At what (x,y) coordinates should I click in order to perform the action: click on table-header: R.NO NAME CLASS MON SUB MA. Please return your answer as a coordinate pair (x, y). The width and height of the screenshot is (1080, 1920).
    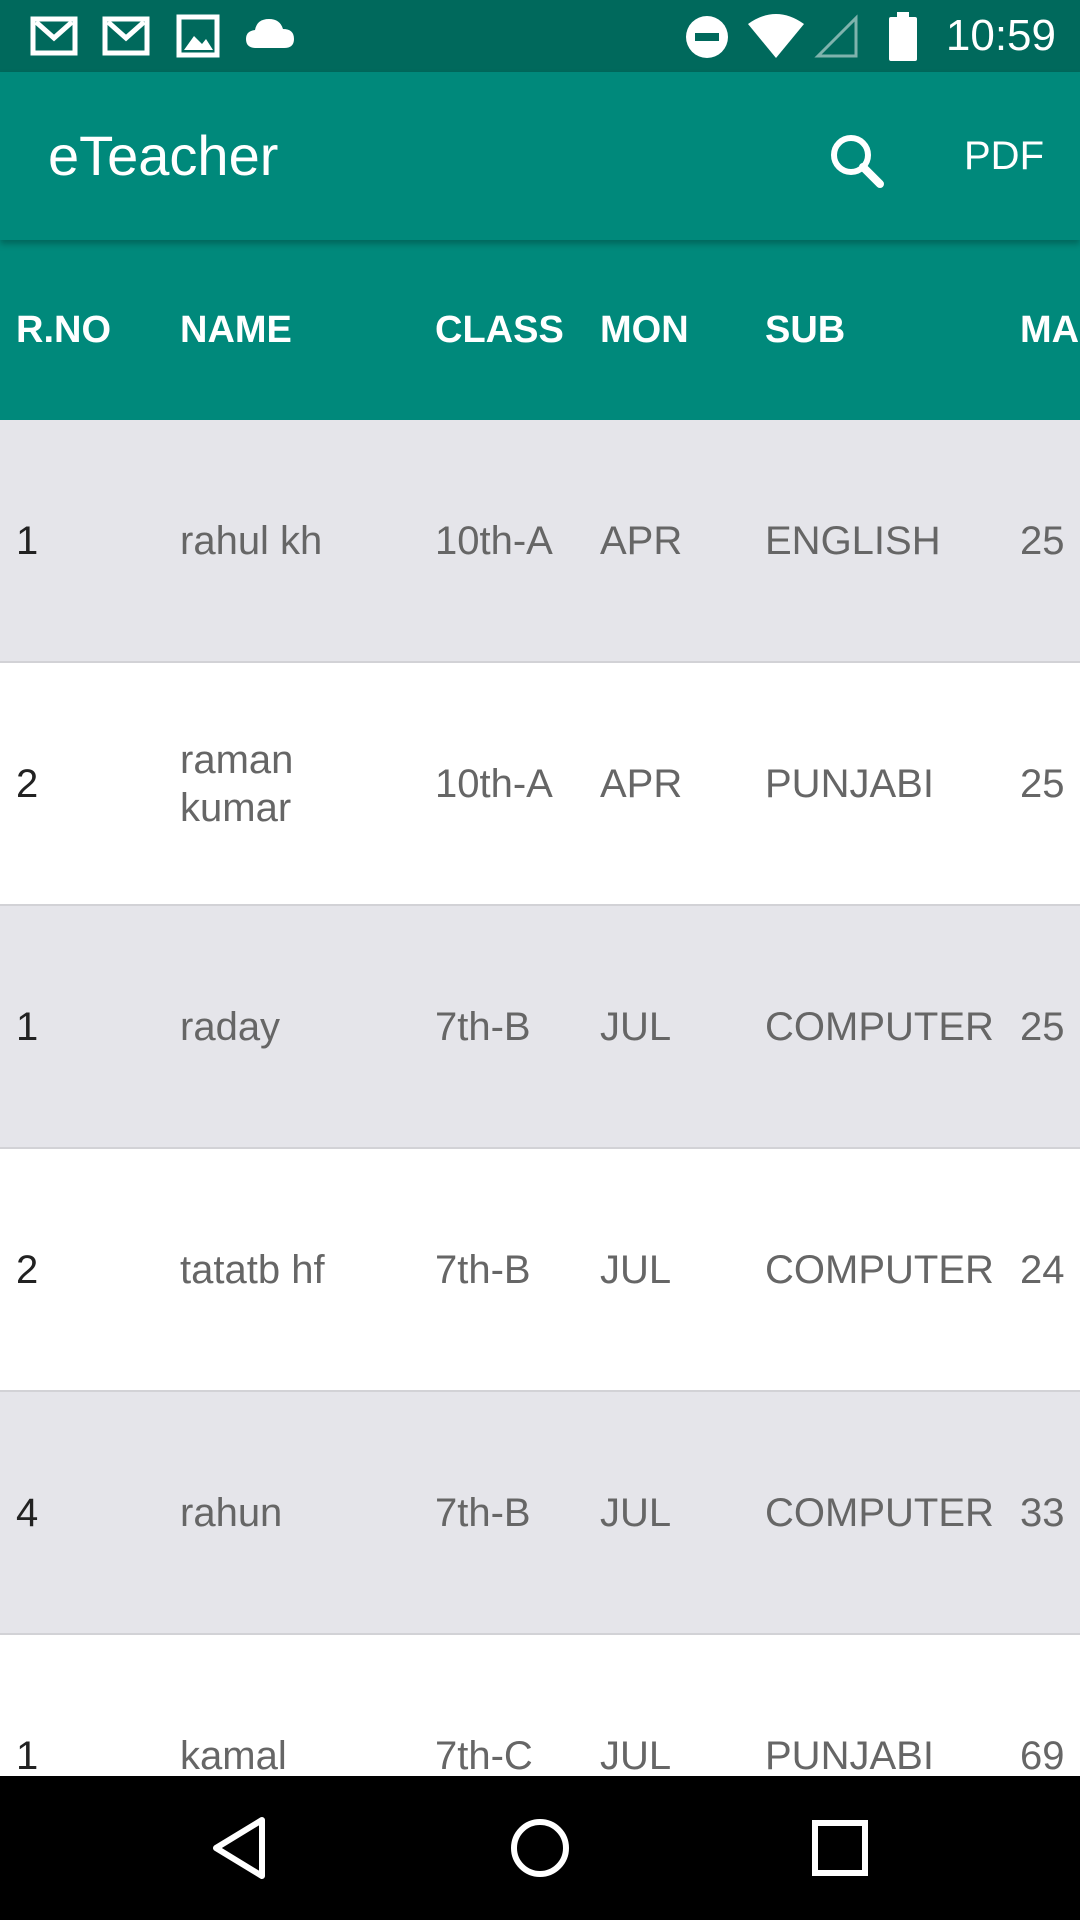
    Looking at the image, I should click on (540, 330).